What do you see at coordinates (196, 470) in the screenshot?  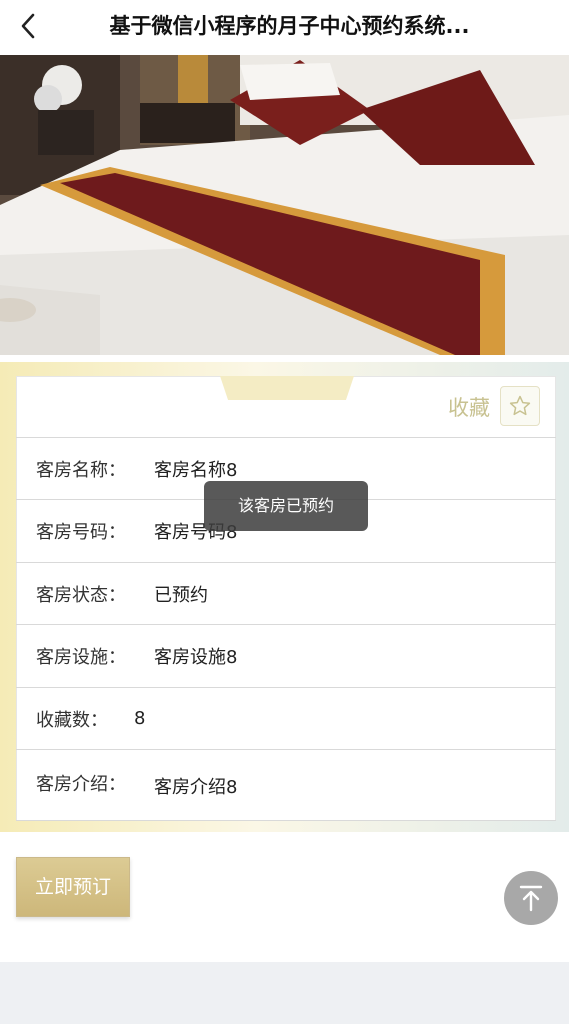 I see `room-name-value: 客房名称8` at bounding box center [196, 470].